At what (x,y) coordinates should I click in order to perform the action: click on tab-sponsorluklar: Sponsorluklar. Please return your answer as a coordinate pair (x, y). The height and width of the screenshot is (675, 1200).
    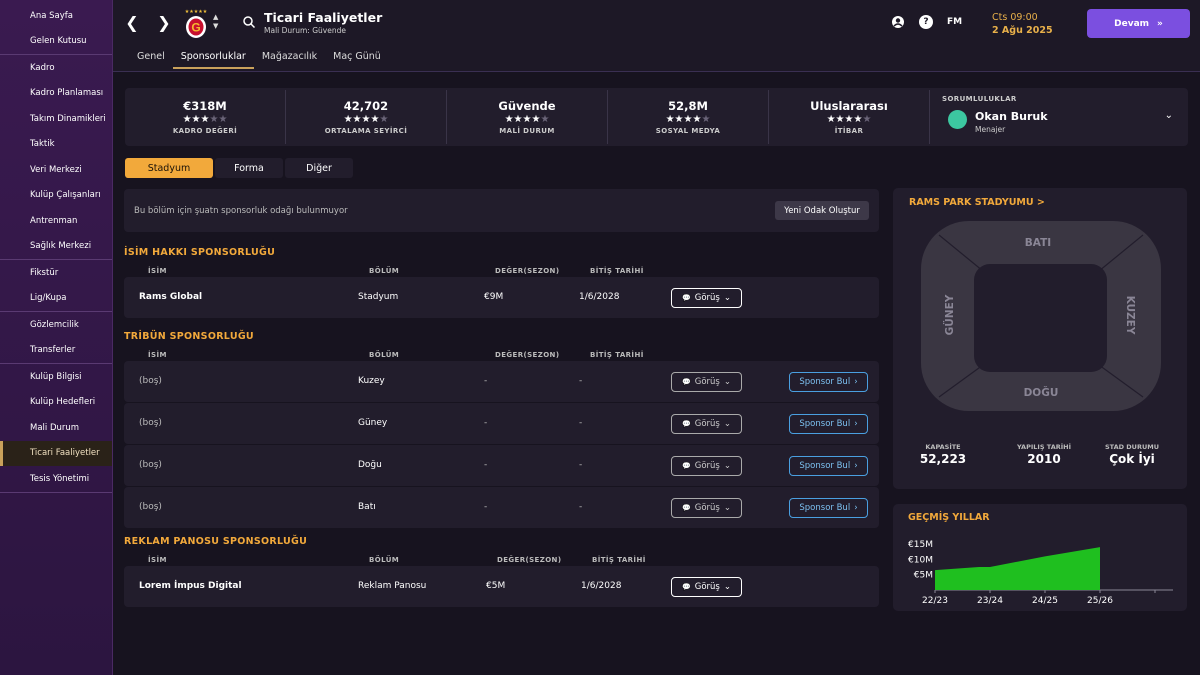
    Looking at the image, I should click on (213, 58).